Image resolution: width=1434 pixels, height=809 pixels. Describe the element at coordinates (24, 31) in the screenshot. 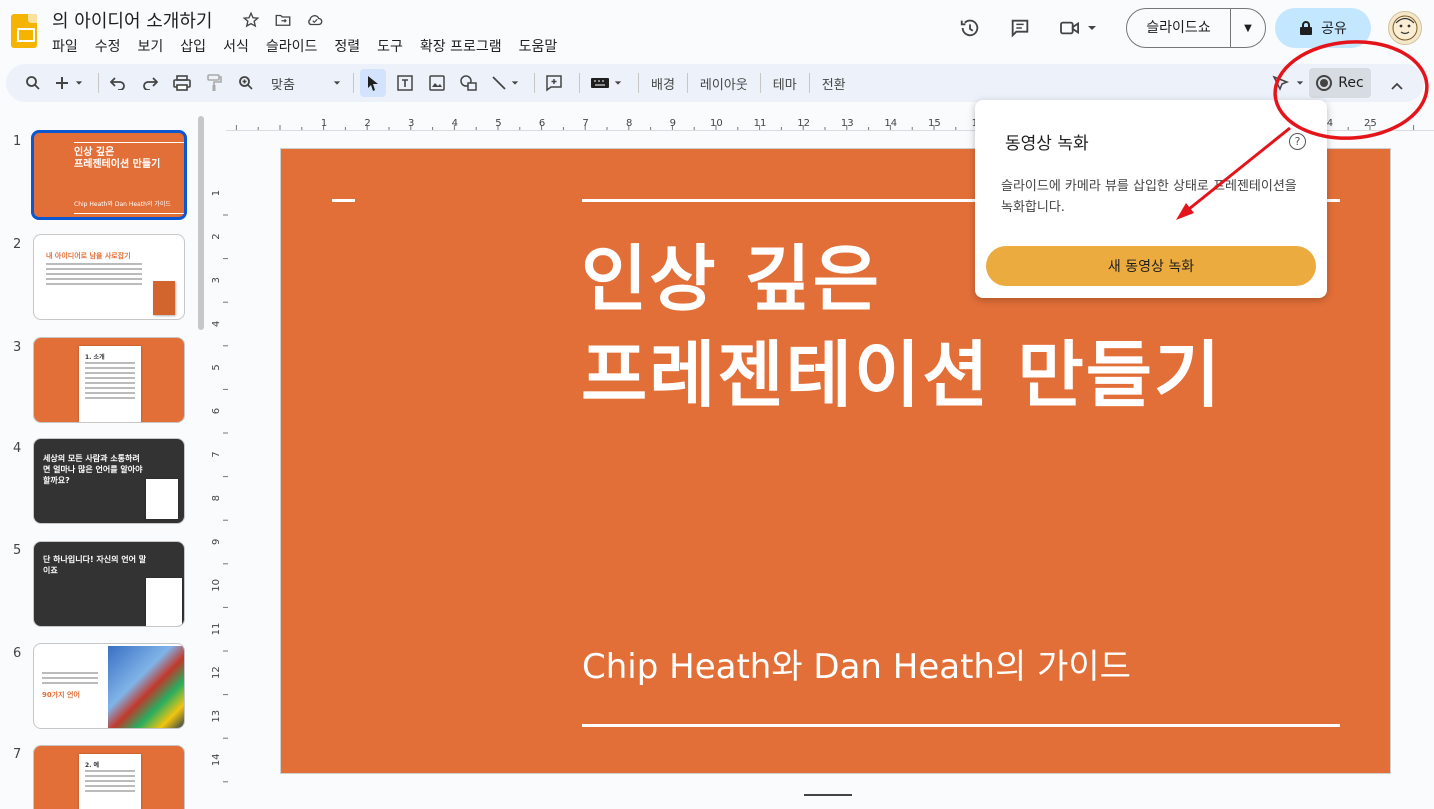

I see `slides-logo-icon` at that location.